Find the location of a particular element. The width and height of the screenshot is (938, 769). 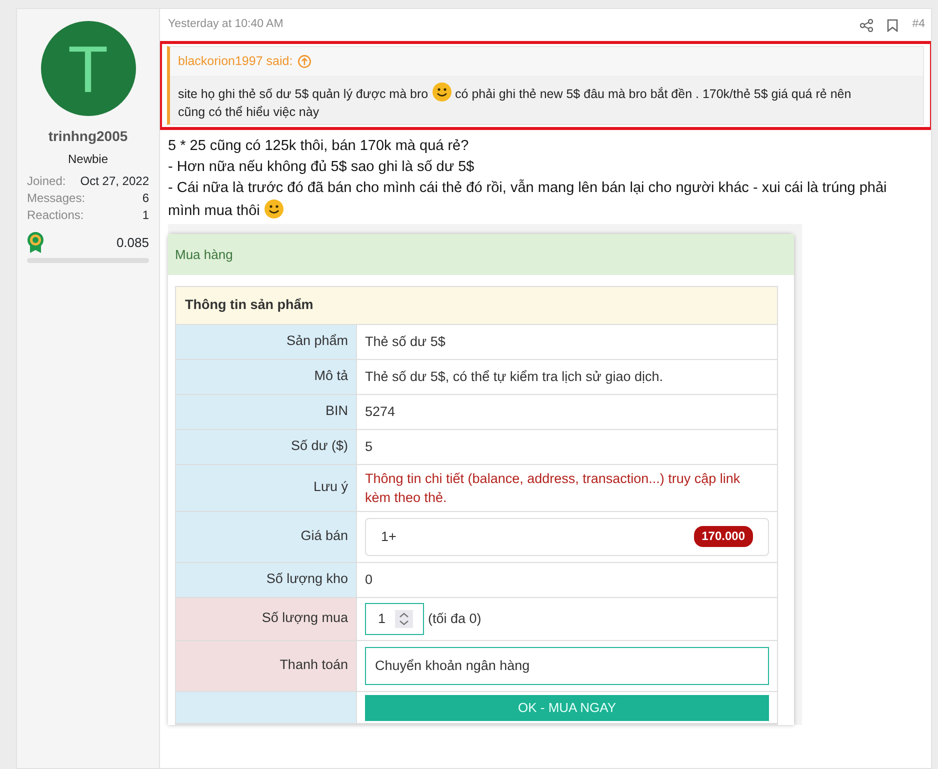

reward-value: 0.085 is located at coordinates (132, 243).